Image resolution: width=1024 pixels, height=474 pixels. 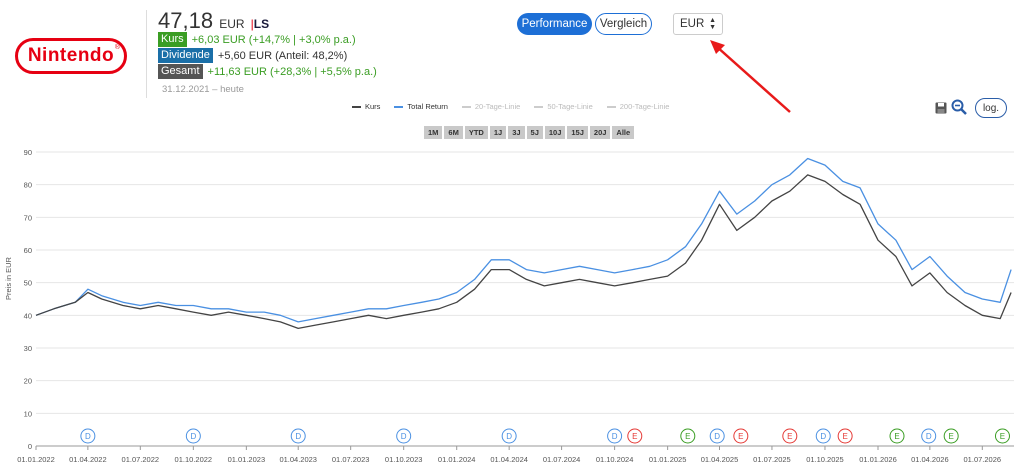 What do you see at coordinates (615, 459) in the screenshot?
I see `x-tick-label: 01.10.2024` at bounding box center [615, 459].